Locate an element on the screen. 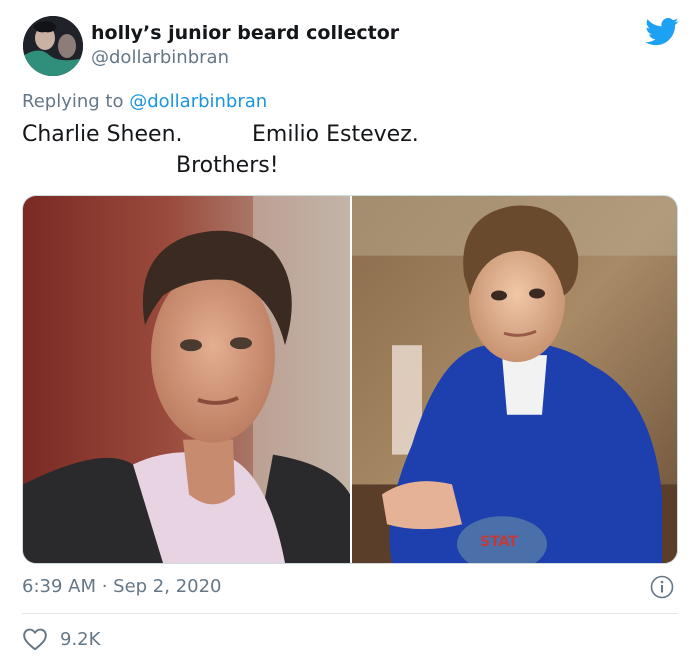  like-button: 9.2K is located at coordinates (61, 639).